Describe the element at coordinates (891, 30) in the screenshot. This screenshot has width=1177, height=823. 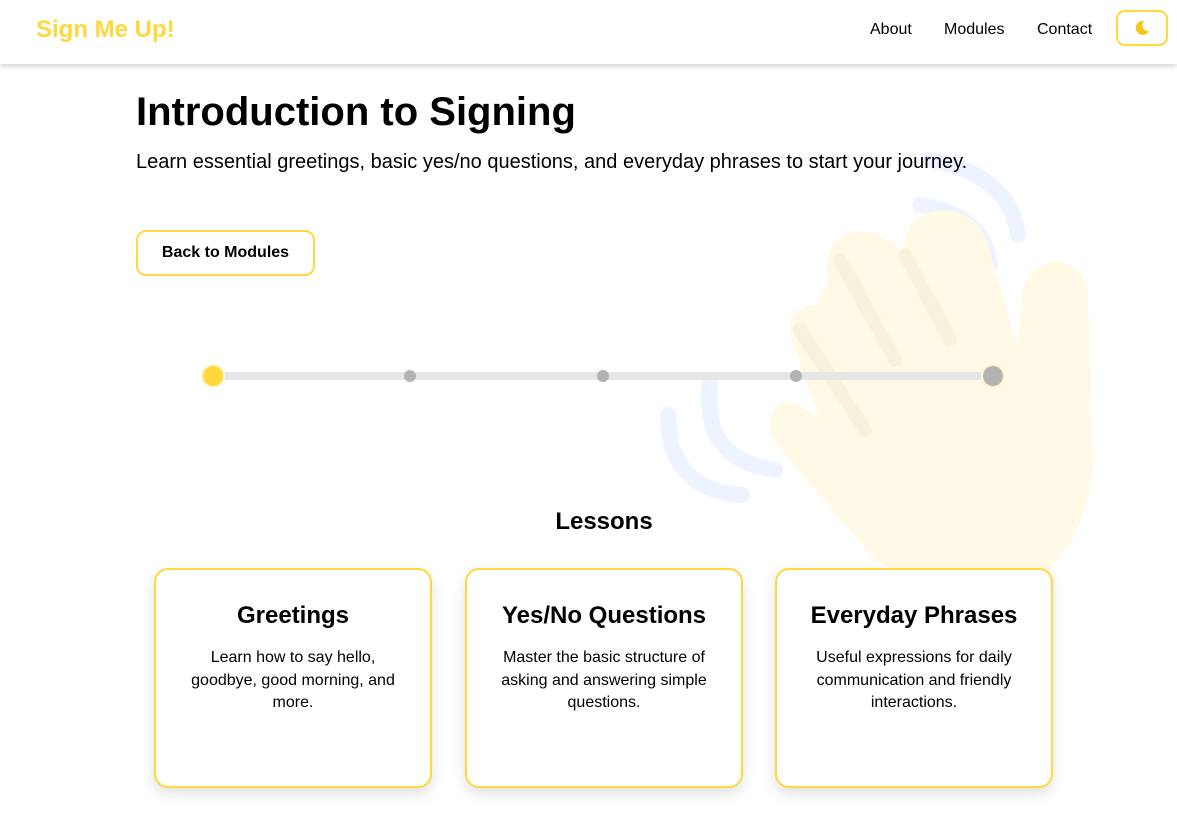
I see `nav-link-about: About` at that location.